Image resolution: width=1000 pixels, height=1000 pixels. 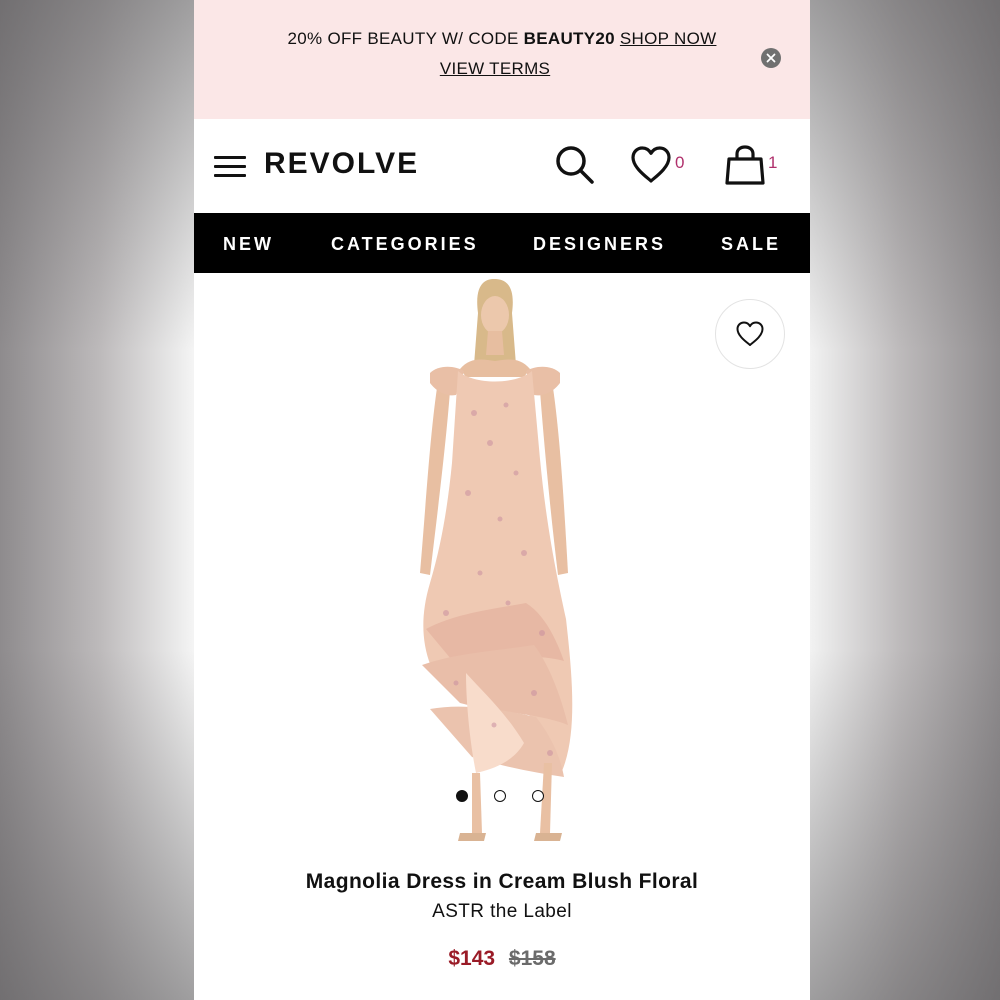 What do you see at coordinates (248, 244) in the screenshot?
I see `nav-item-new: NEW` at bounding box center [248, 244].